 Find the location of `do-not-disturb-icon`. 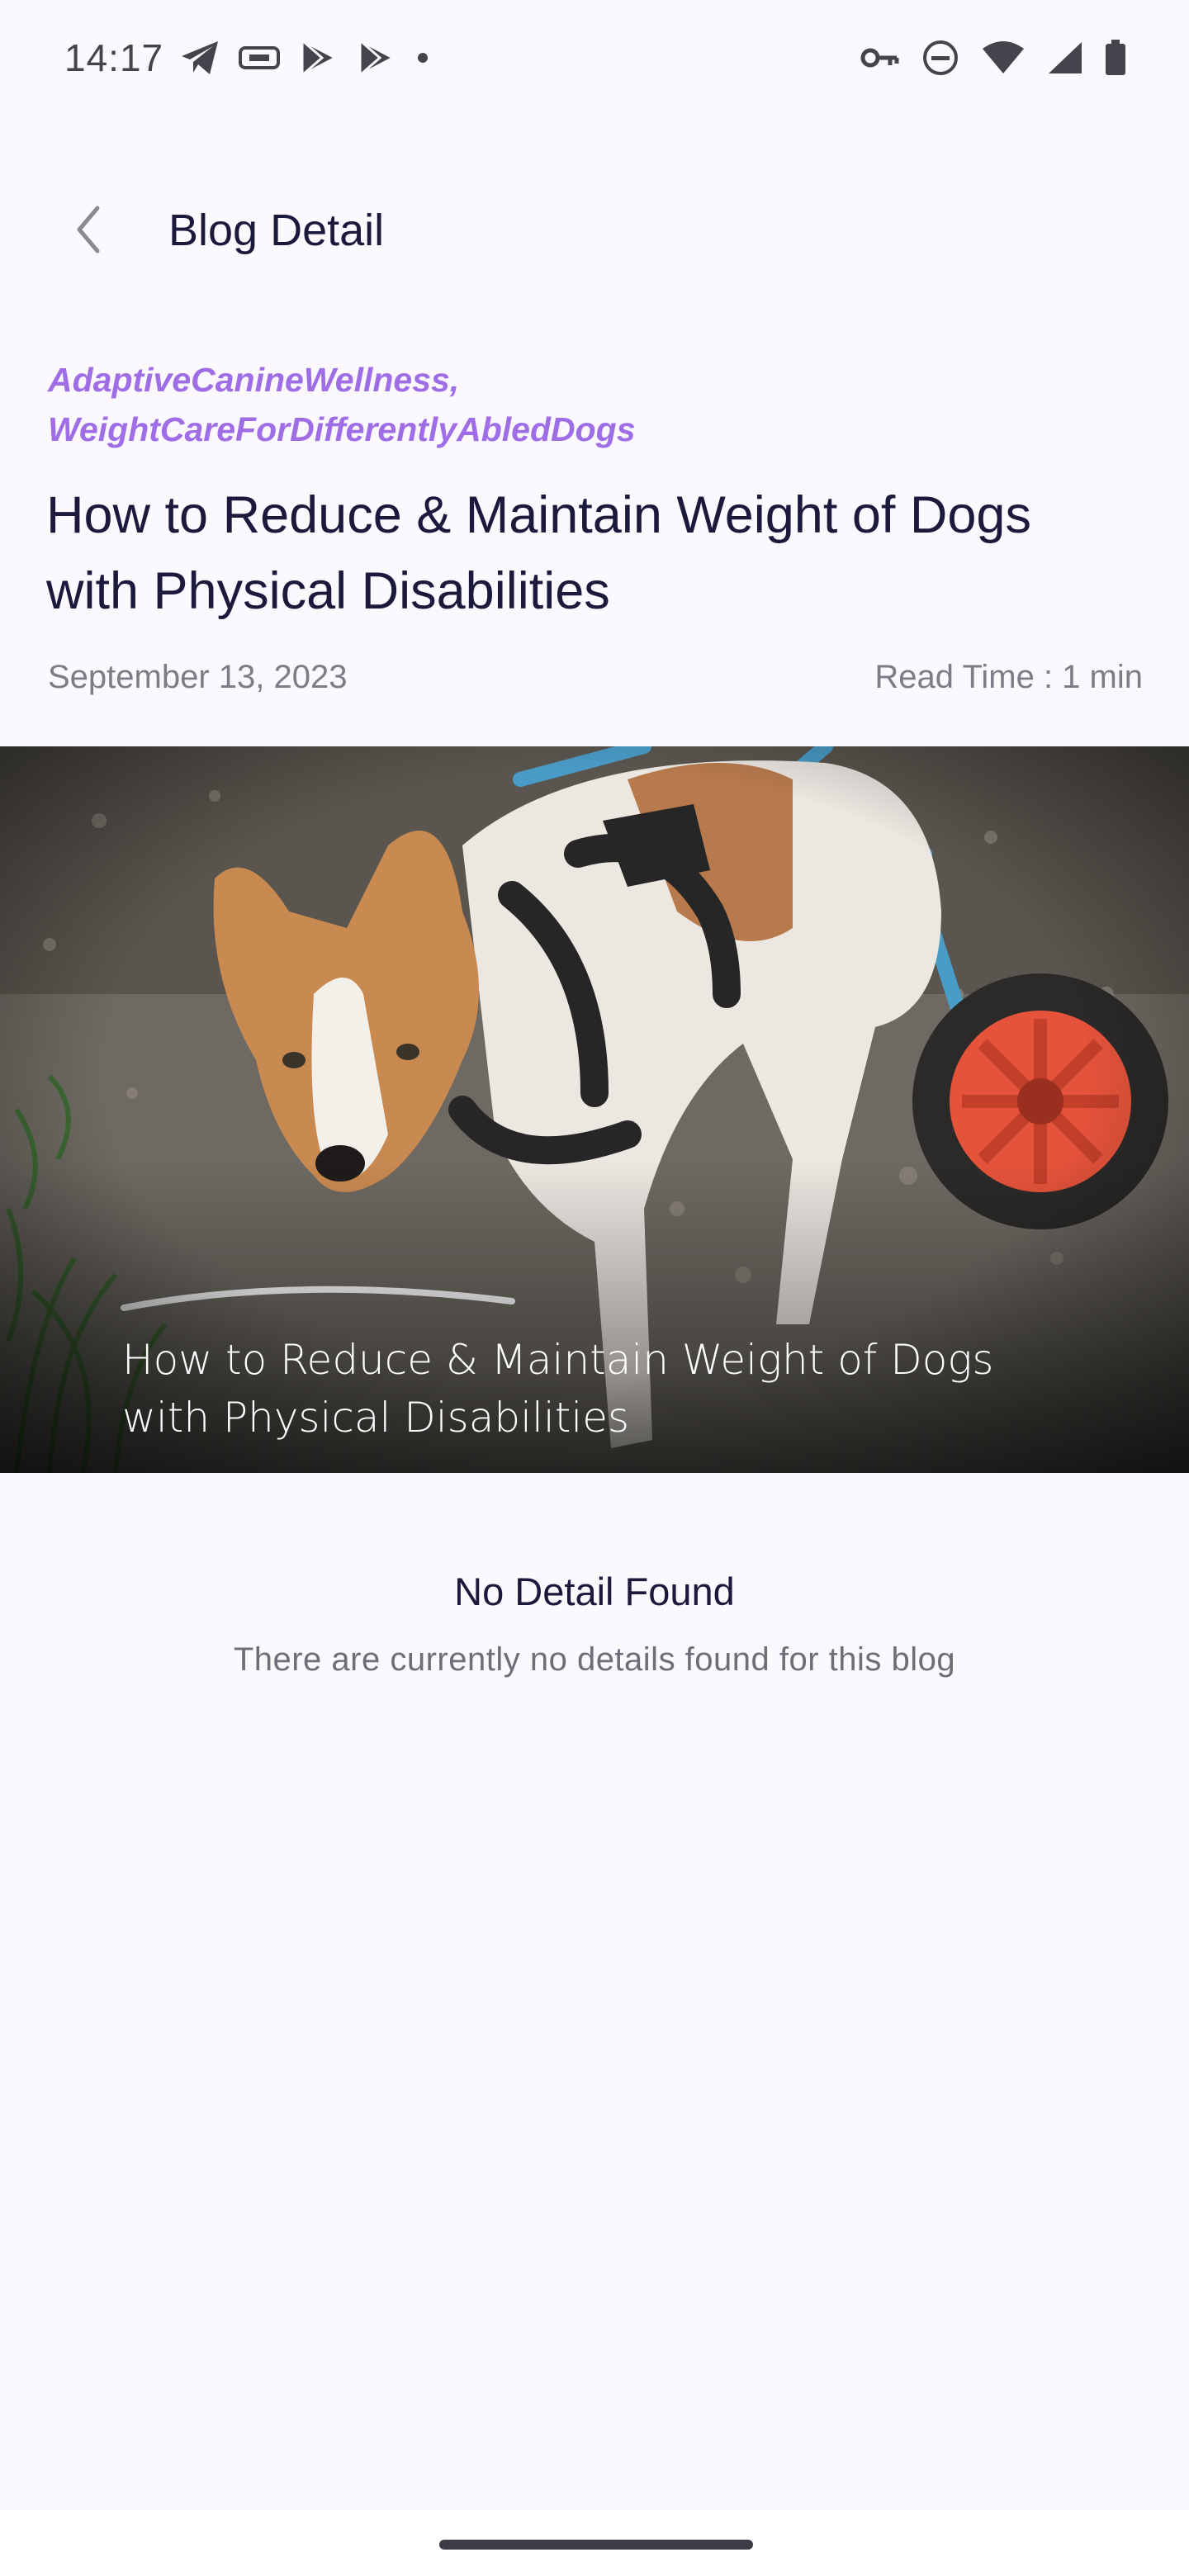

do-not-disturb-icon is located at coordinates (940, 58).